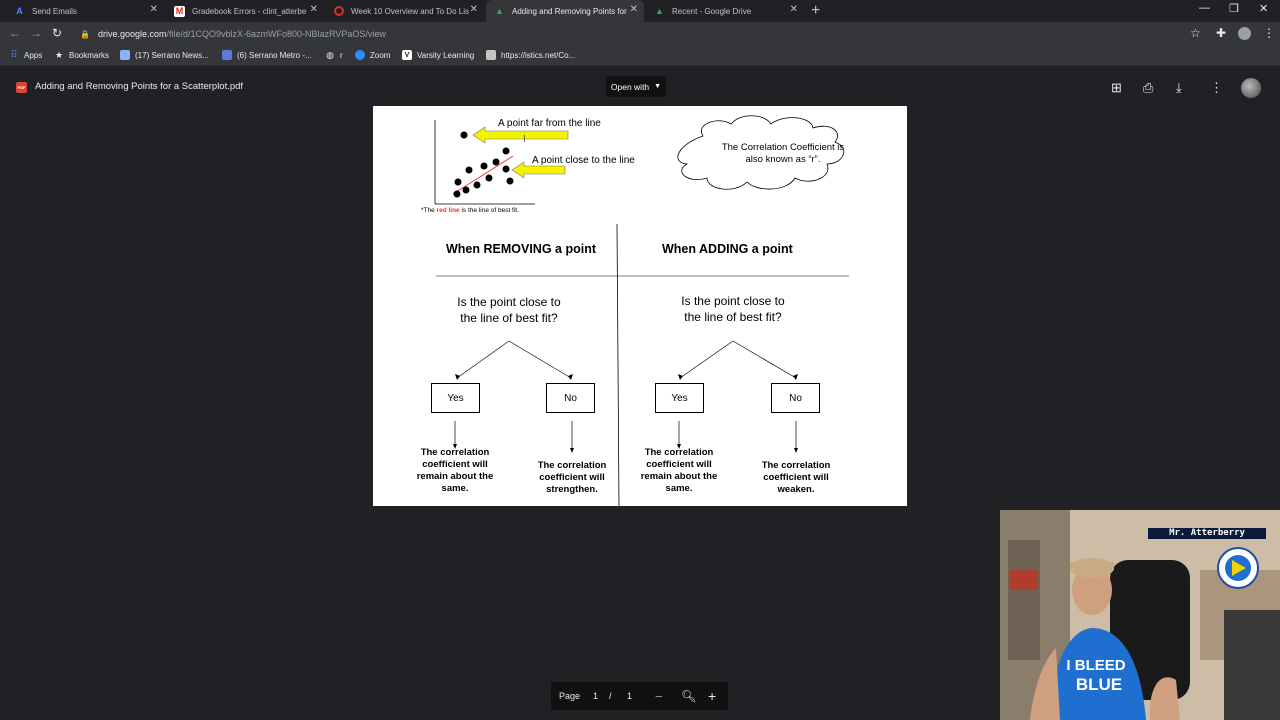  What do you see at coordinates (569, 11) in the screenshot?
I see `tab-label: Adding and Removing Points for` at bounding box center [569, 11].